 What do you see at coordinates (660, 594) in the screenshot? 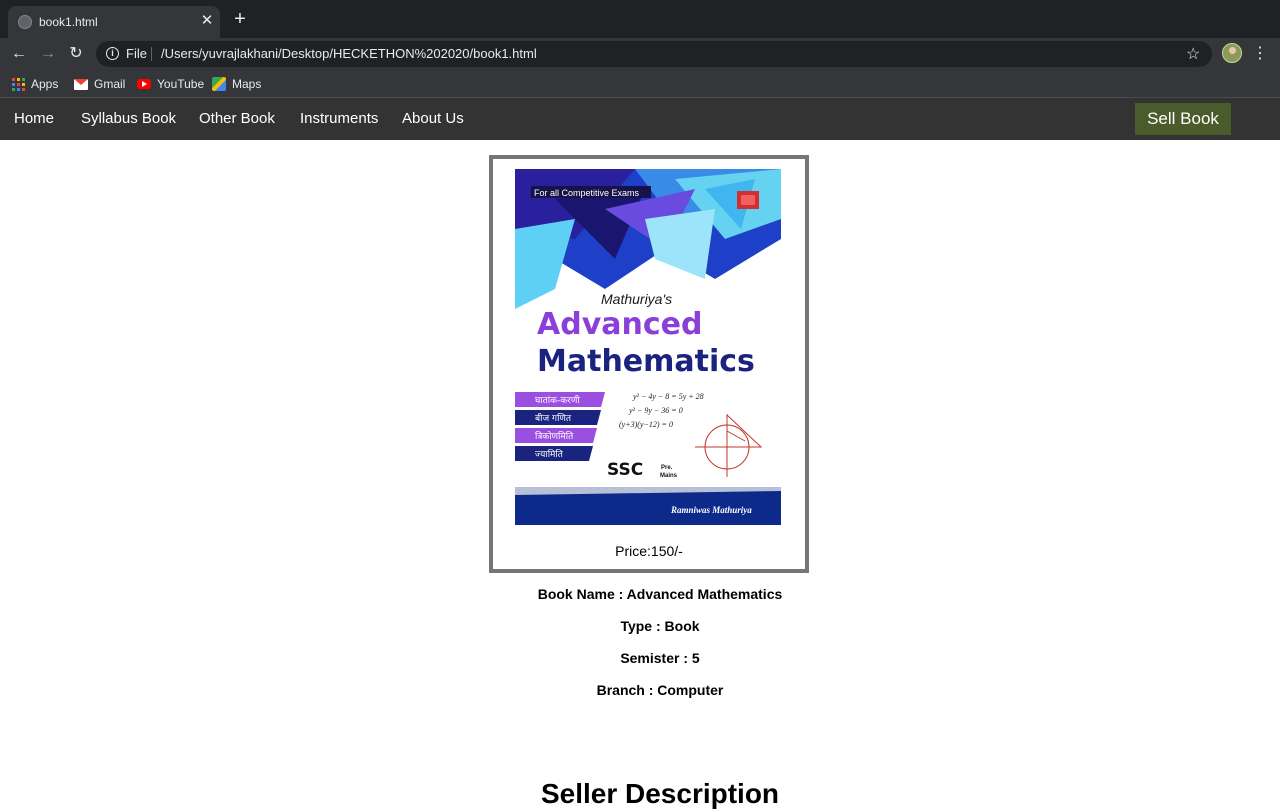
I see `detail-book-name: Book Name : Advanced Mathematics` at bounding box center [660, 594].